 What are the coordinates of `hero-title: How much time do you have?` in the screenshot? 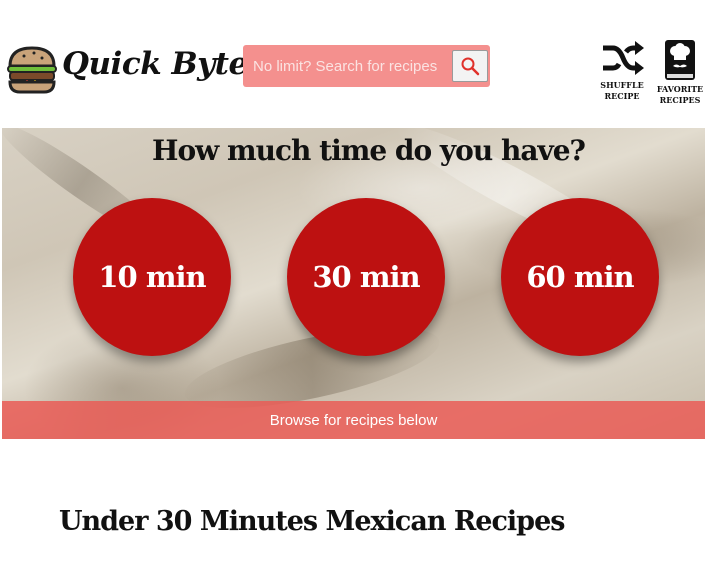 It's located at (369, 150).